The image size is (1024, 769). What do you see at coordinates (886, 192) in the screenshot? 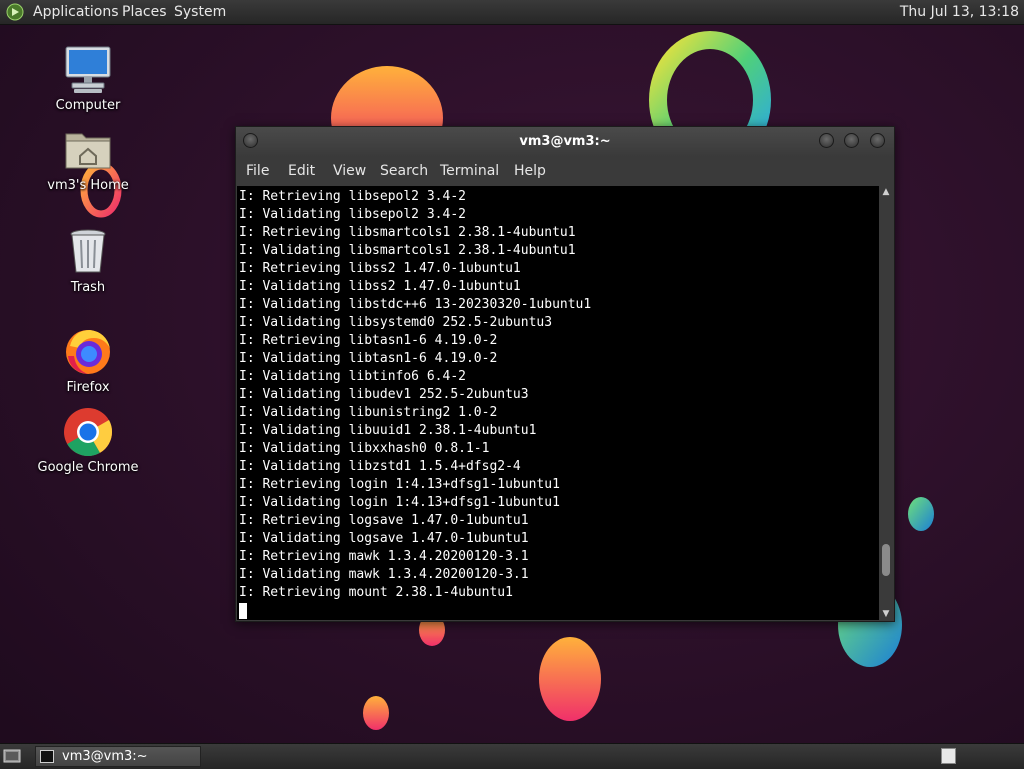
I see `scroll-up-arrow-icon: ▲` at bounding box center [886, 192].